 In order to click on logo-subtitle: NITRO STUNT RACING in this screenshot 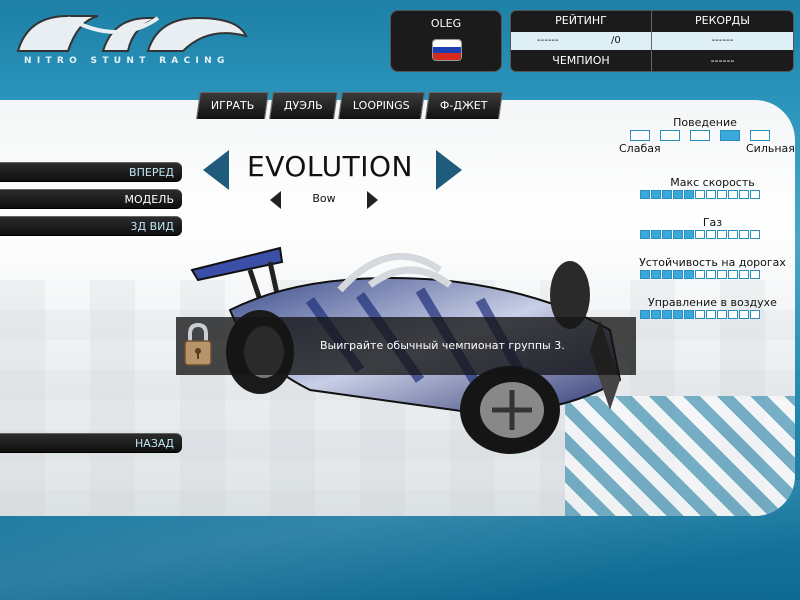, I will do `click(127, 61)`.